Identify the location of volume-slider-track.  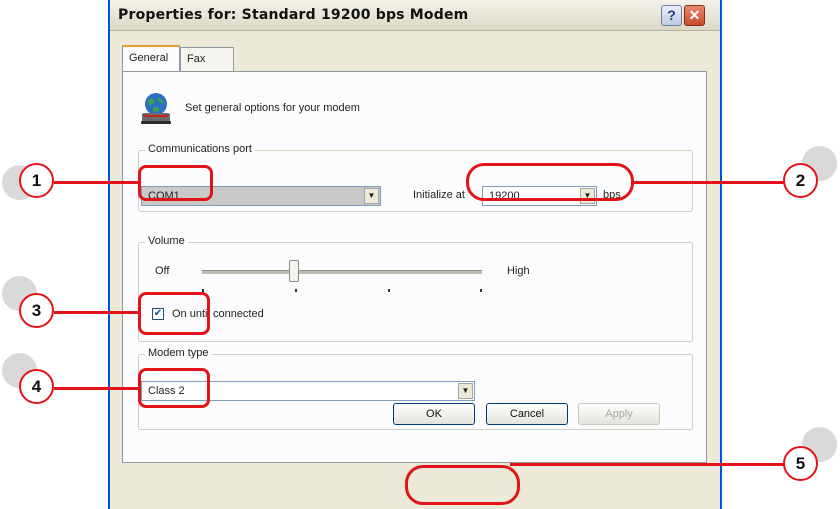
(342, 272).